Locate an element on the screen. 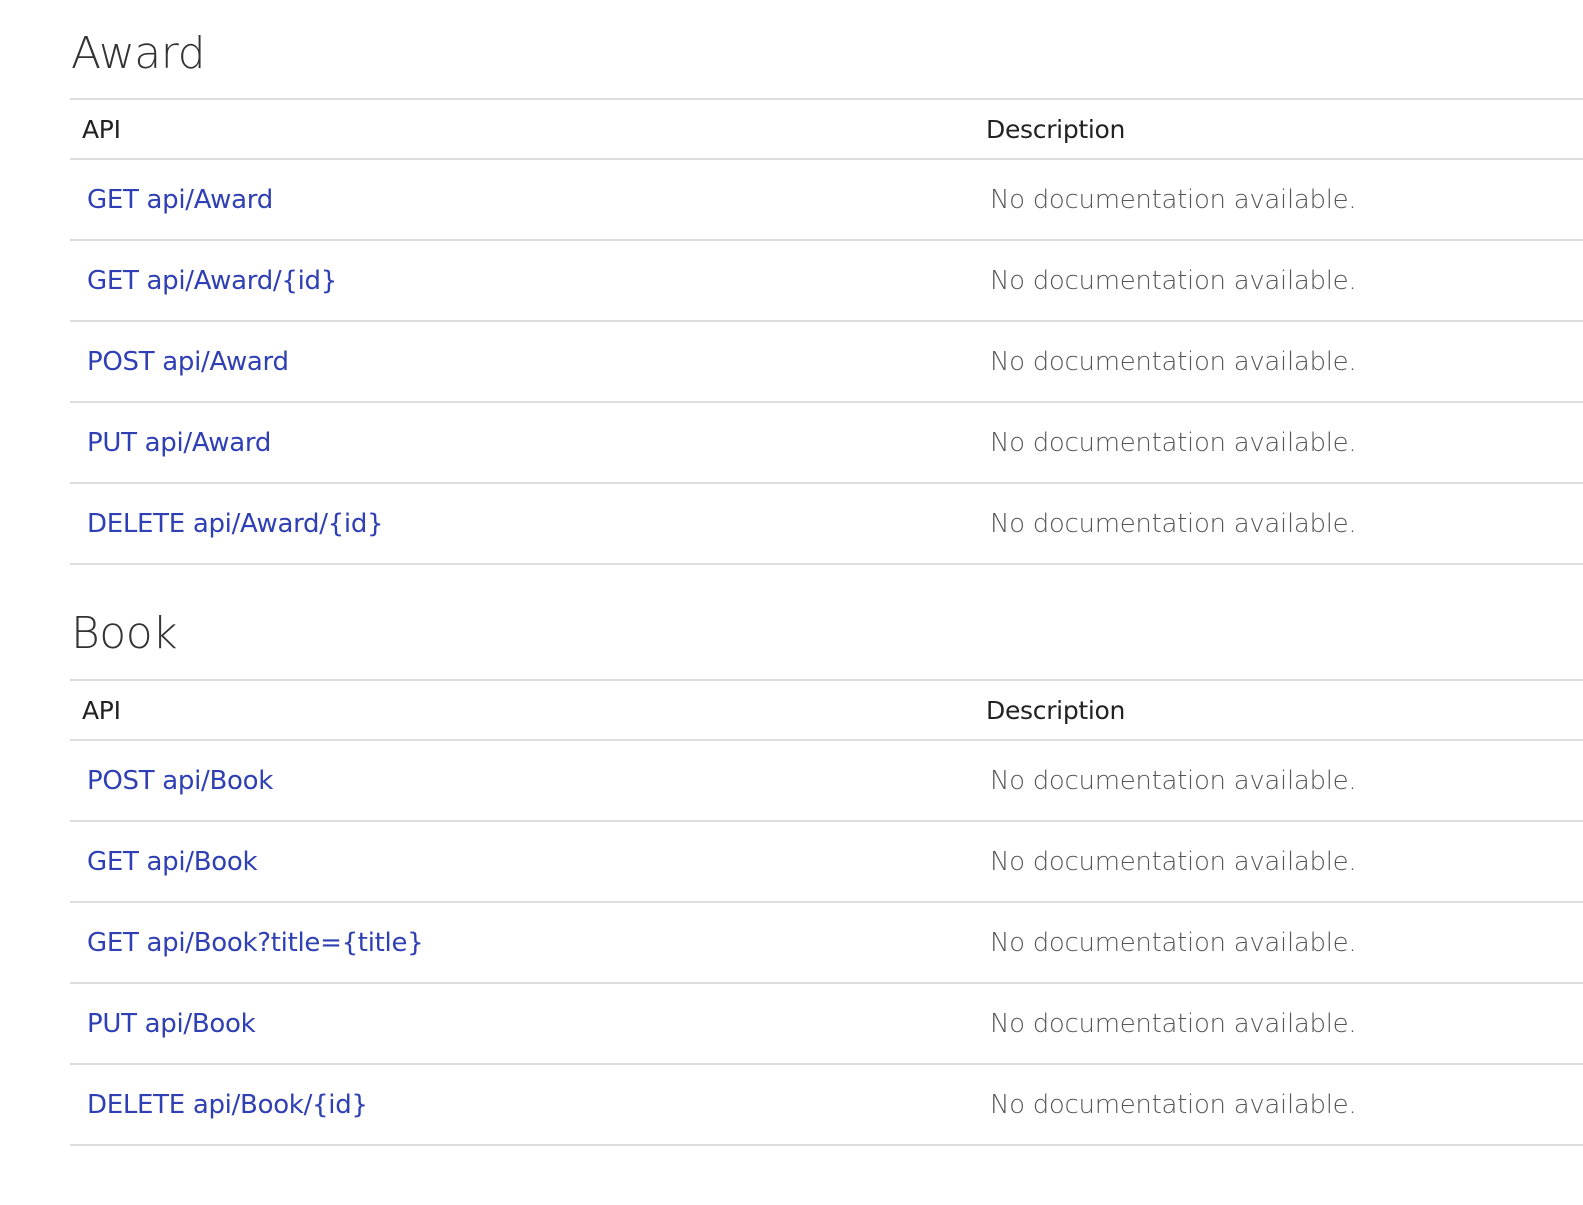 The height and width of the screenshot is (1205, 1583). api-name-cell: GET api/Award/{id} is located at coordinates (526, 281).